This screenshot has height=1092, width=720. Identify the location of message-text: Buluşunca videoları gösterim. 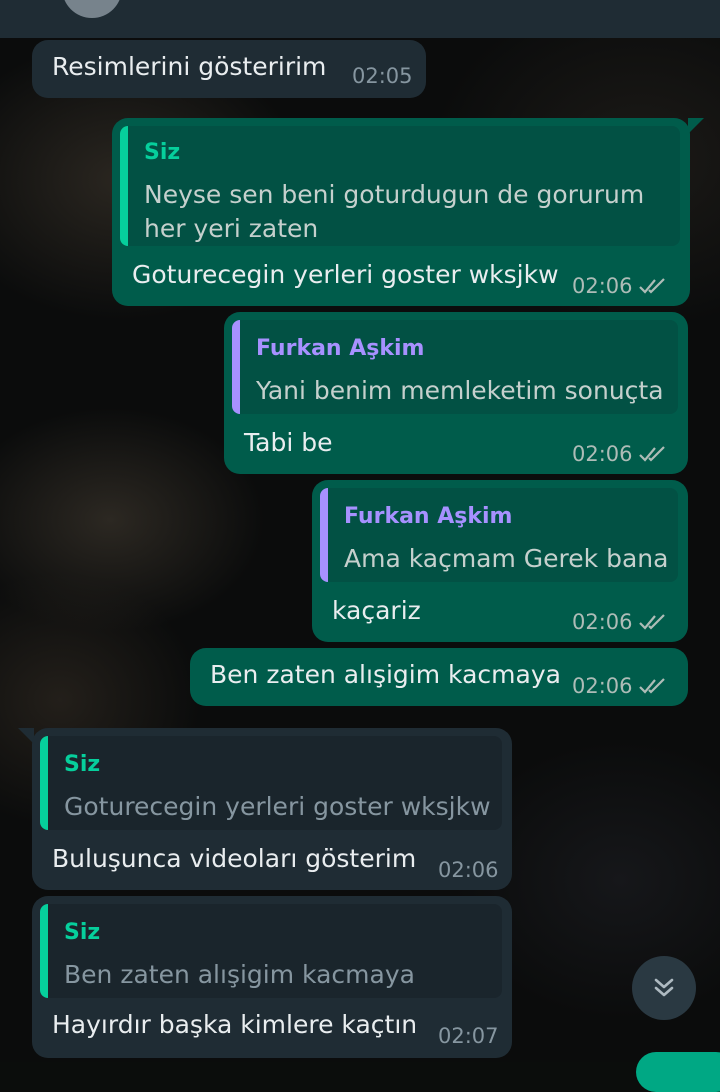
(234, 858).